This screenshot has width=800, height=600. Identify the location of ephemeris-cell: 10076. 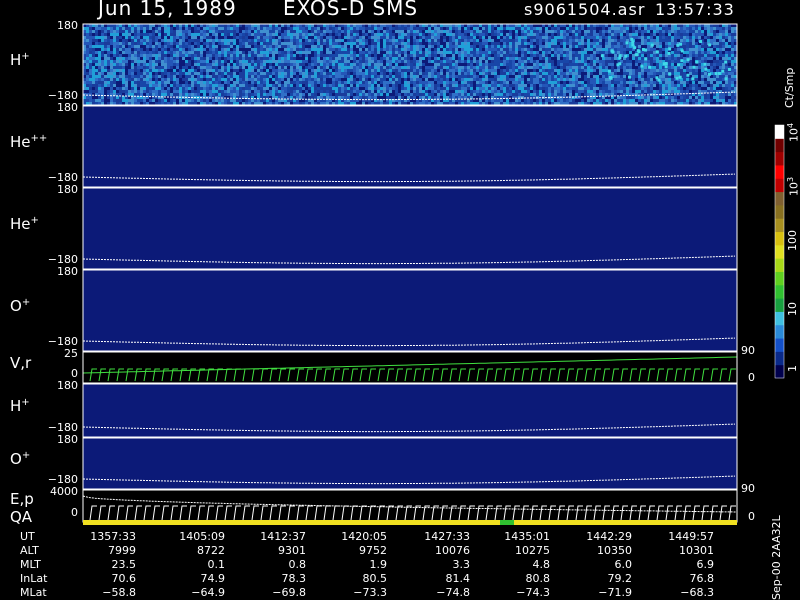
(452, 550).